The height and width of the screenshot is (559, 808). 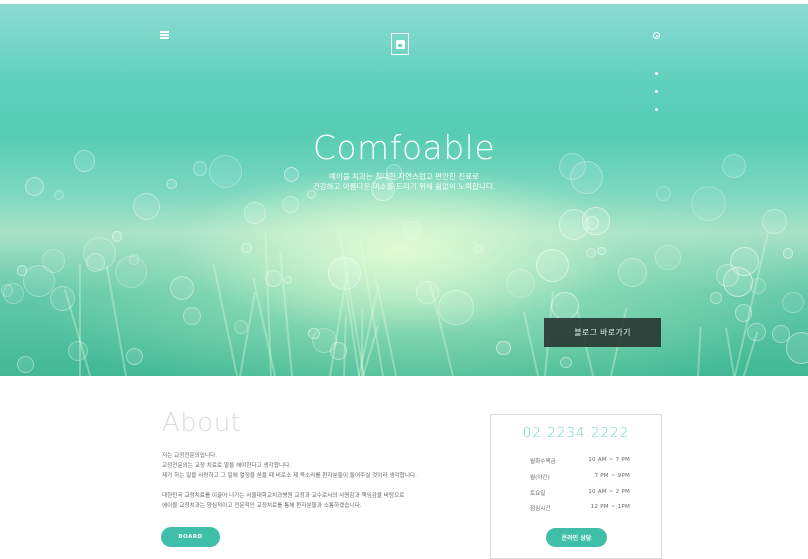 I want to click on hamburger-menu-icon, so click(x=164, y=35).